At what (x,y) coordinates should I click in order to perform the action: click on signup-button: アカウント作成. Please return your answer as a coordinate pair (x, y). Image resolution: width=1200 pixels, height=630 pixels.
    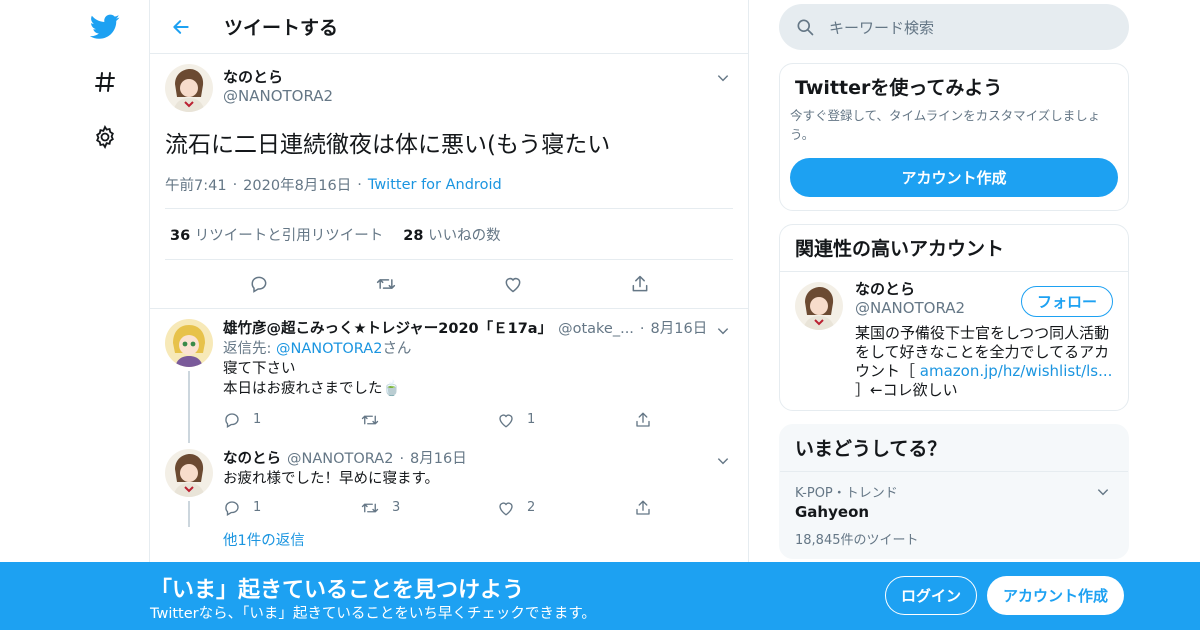
    Looking at the image, I should click on (1055, 595).